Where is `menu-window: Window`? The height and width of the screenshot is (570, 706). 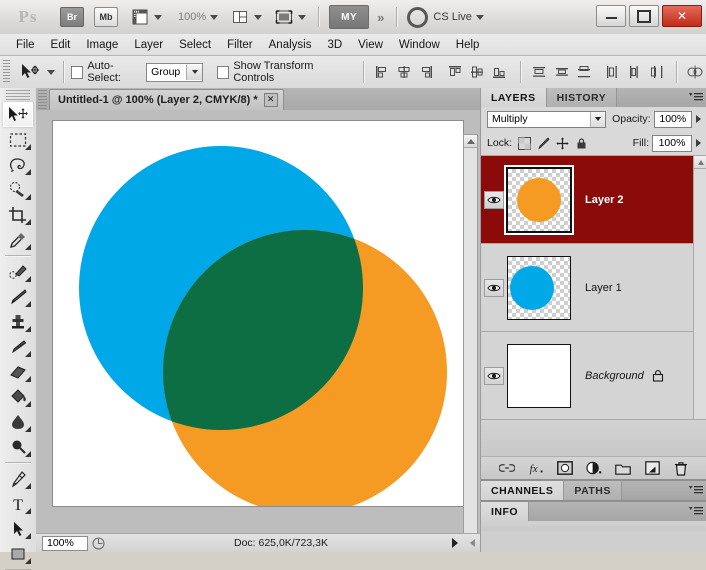
menu-window: Window is located at coordinates (419, 45).